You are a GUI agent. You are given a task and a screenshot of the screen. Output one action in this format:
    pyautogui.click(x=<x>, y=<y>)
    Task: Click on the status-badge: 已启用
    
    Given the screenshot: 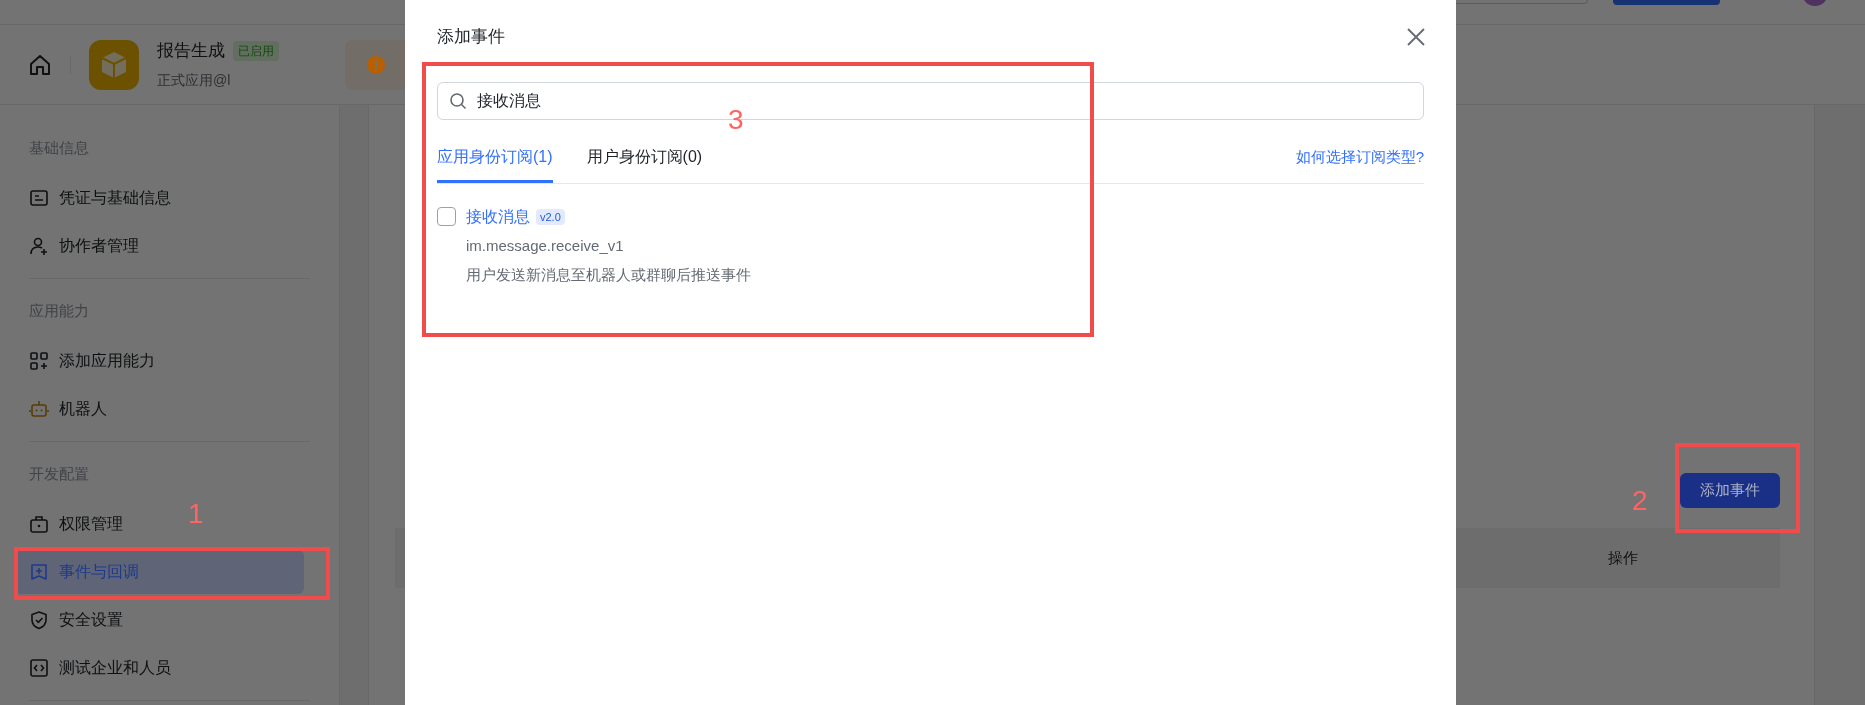 What is the action you would take?
    pyautogui.click(x=256, y=51)
    